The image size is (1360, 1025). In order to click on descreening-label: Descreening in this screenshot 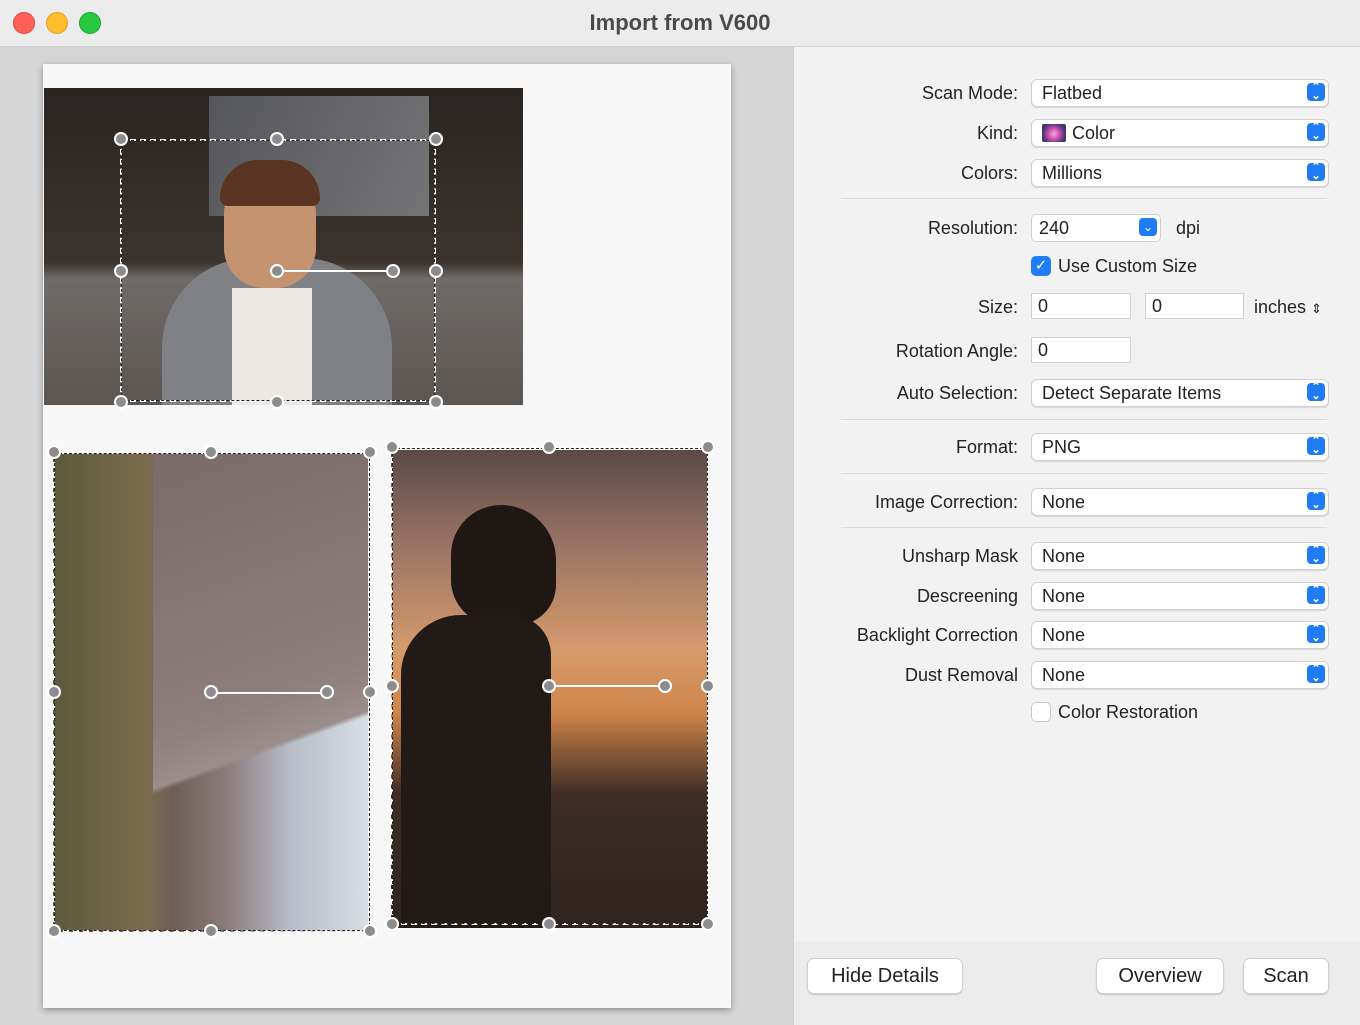, I will do `click(967, 596)`.